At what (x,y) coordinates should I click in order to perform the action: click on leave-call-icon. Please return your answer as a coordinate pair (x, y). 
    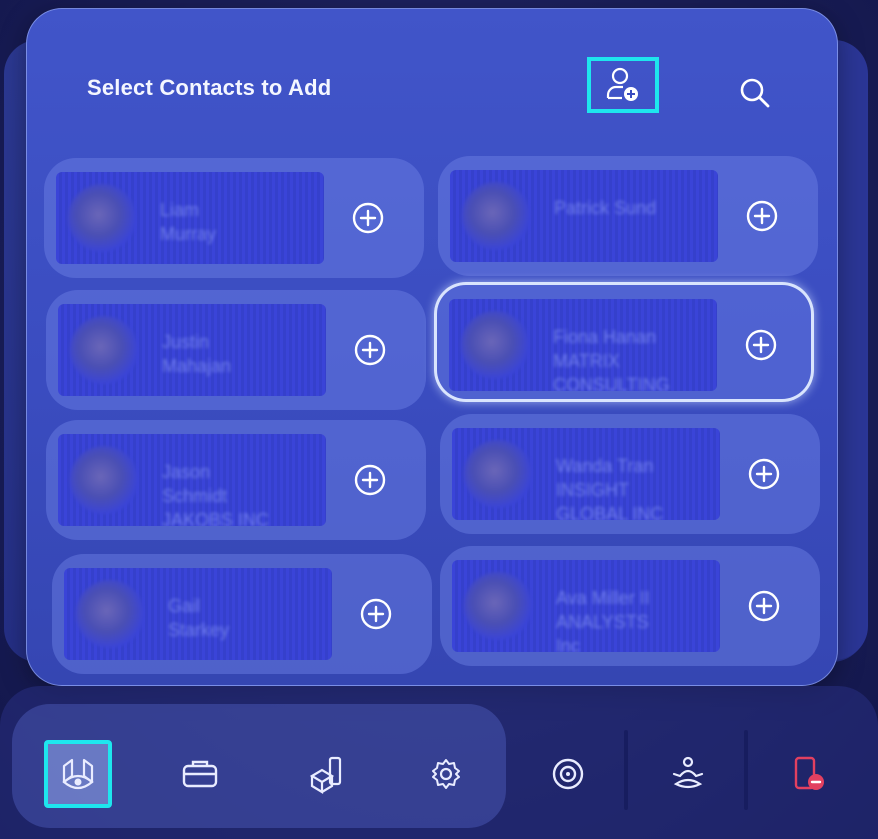
    Looking at the image, I should click on (809, 773).